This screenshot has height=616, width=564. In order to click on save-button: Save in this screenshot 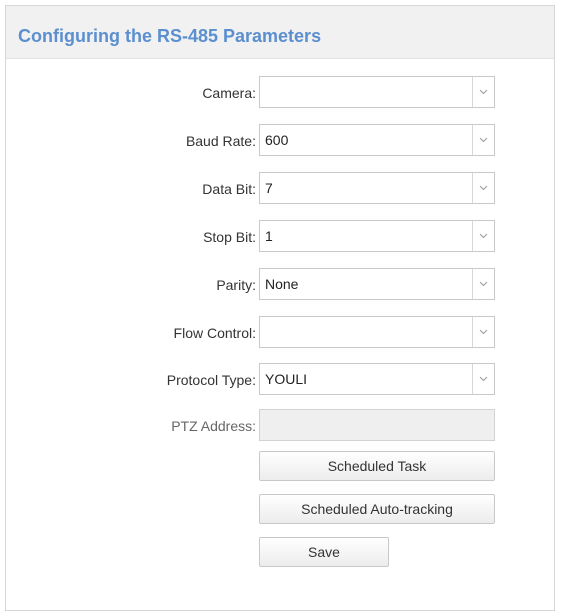, I will do `click(324, 552)`.